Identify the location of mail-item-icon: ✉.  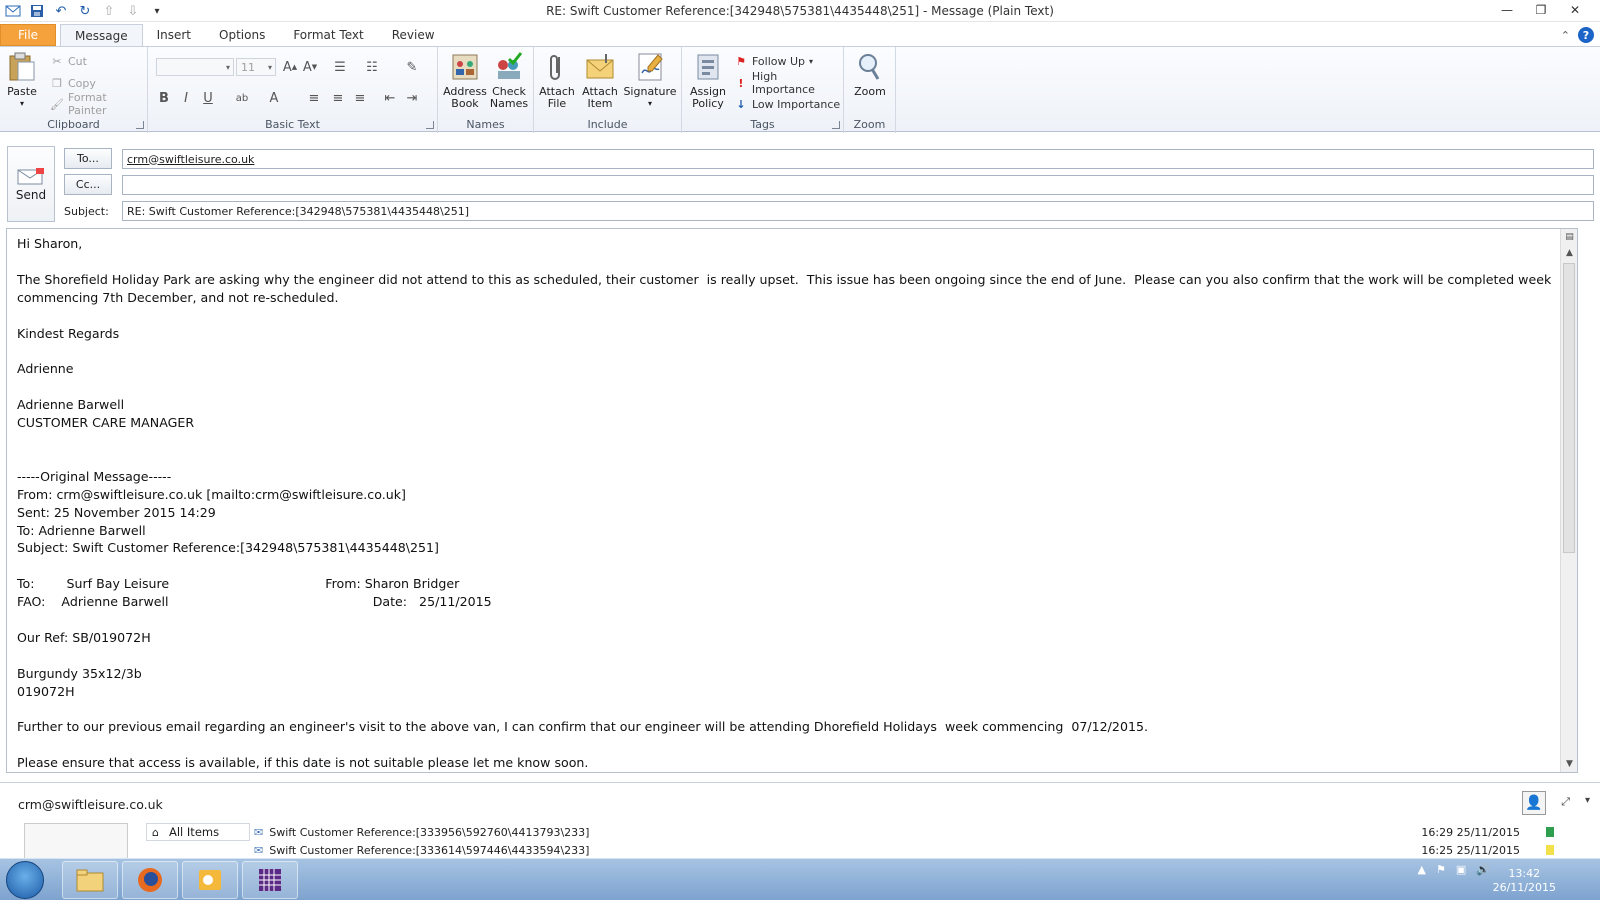
(259, 832).